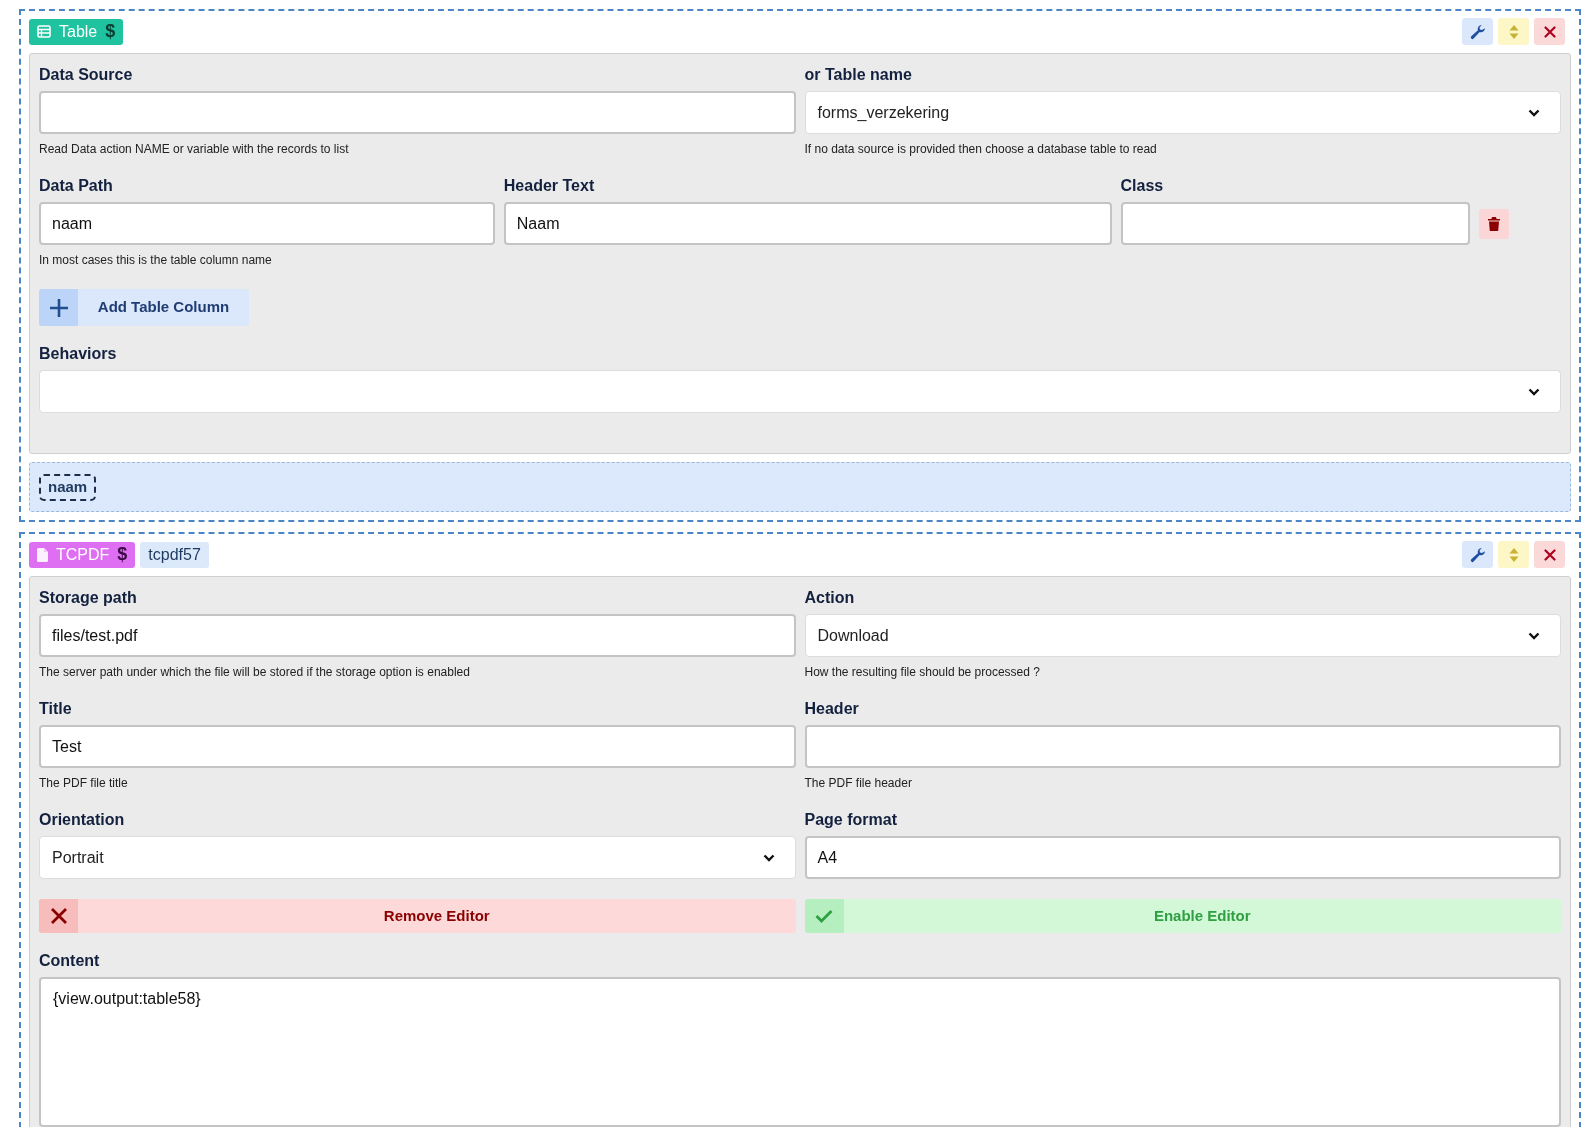 The image size is (1592, 1127). What do you see at coordinates (144, 307) in the screenshot?
I see `add-column-button: Add Table Column` at bounding box center [144, 307].